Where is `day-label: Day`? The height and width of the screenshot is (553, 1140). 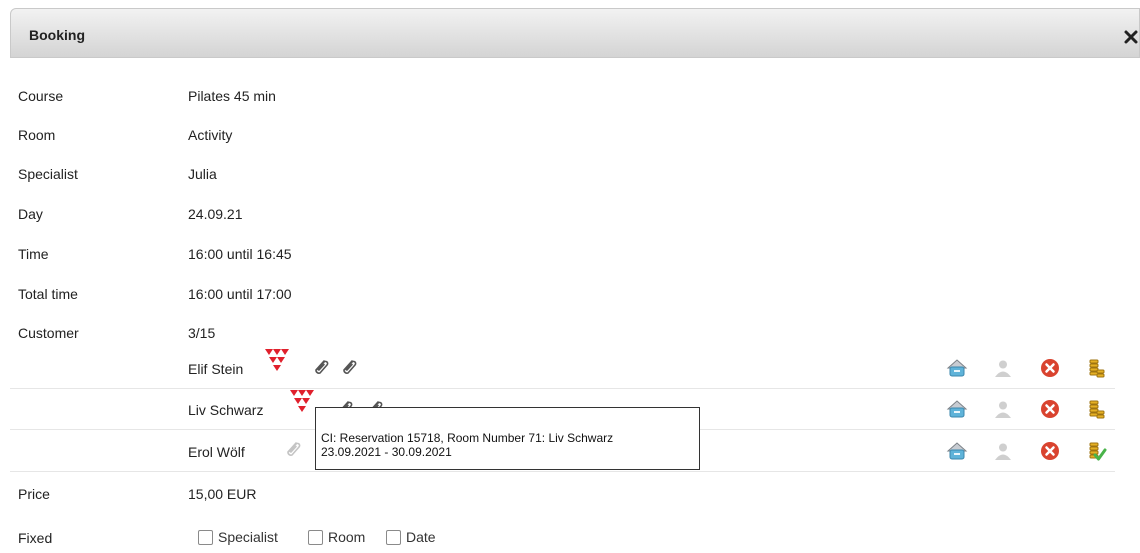 day-label: Day is located at coordinates (30, 214).